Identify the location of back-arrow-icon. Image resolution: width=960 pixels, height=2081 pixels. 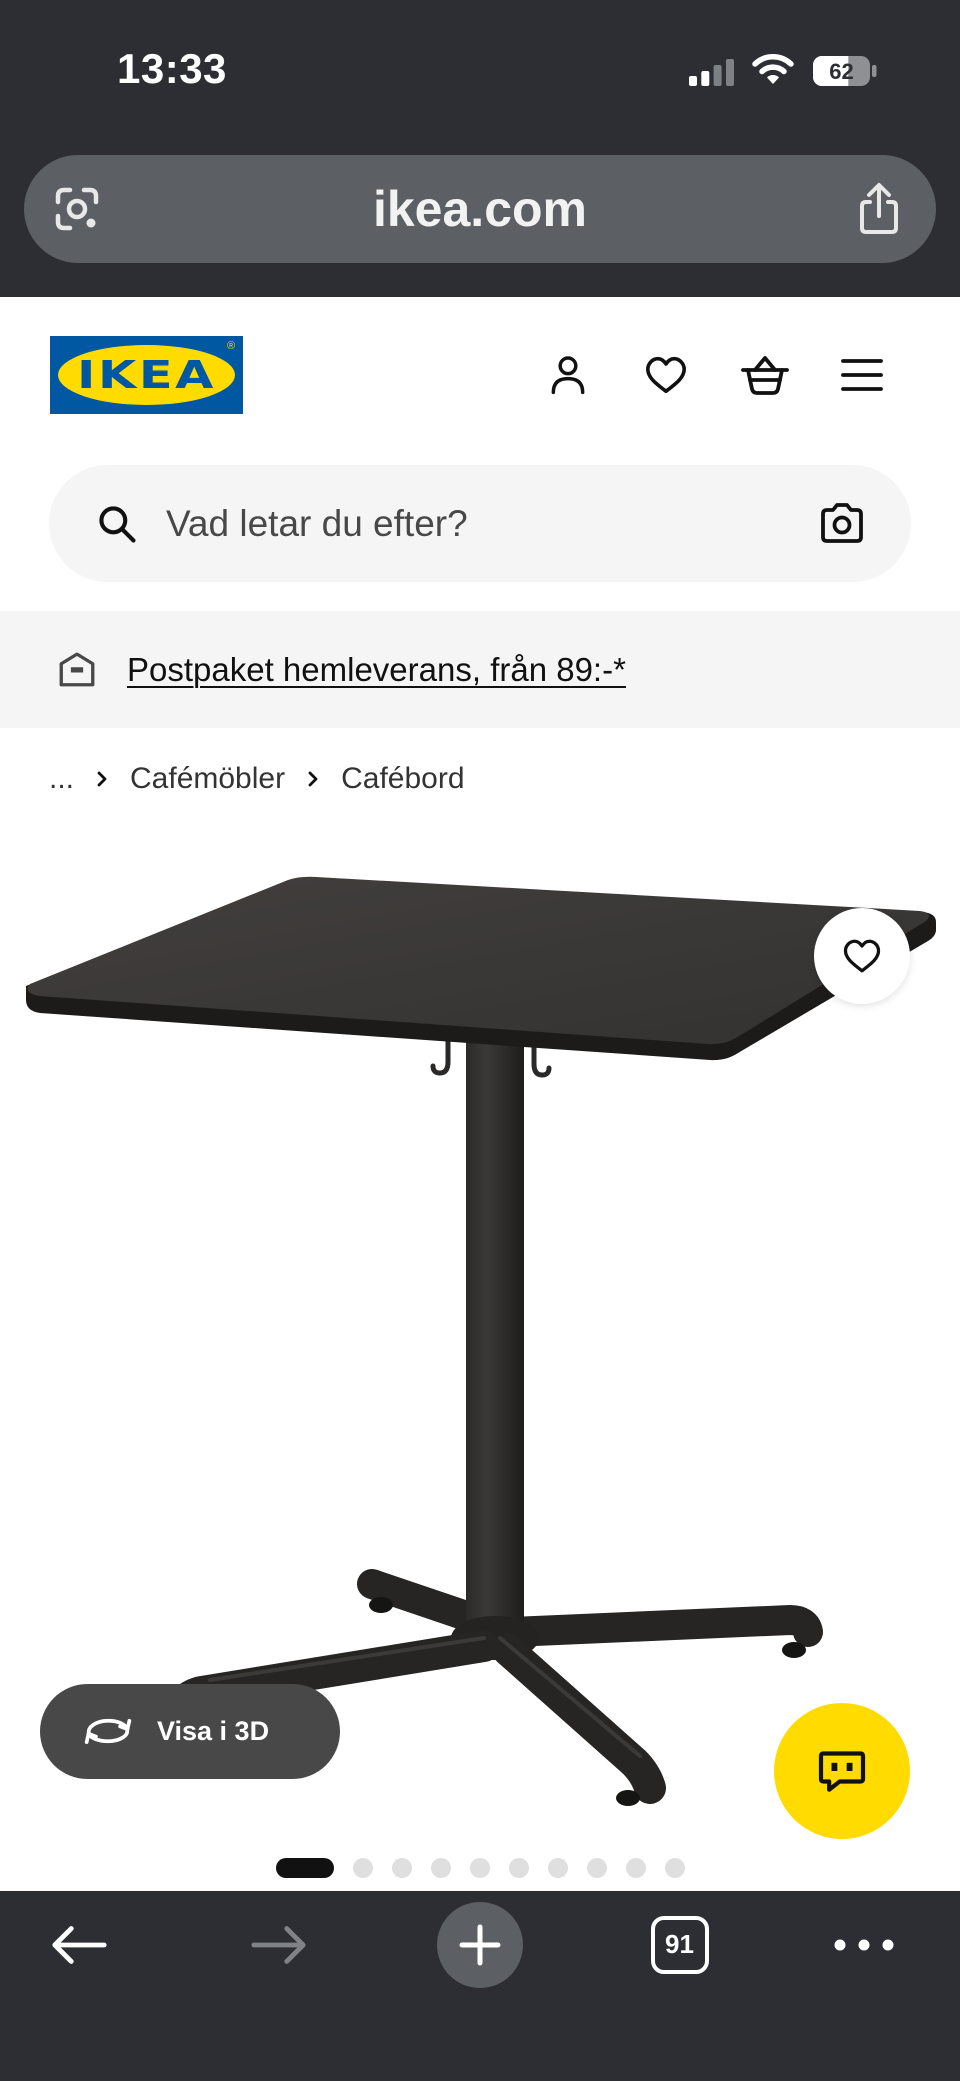
(79, 1945).